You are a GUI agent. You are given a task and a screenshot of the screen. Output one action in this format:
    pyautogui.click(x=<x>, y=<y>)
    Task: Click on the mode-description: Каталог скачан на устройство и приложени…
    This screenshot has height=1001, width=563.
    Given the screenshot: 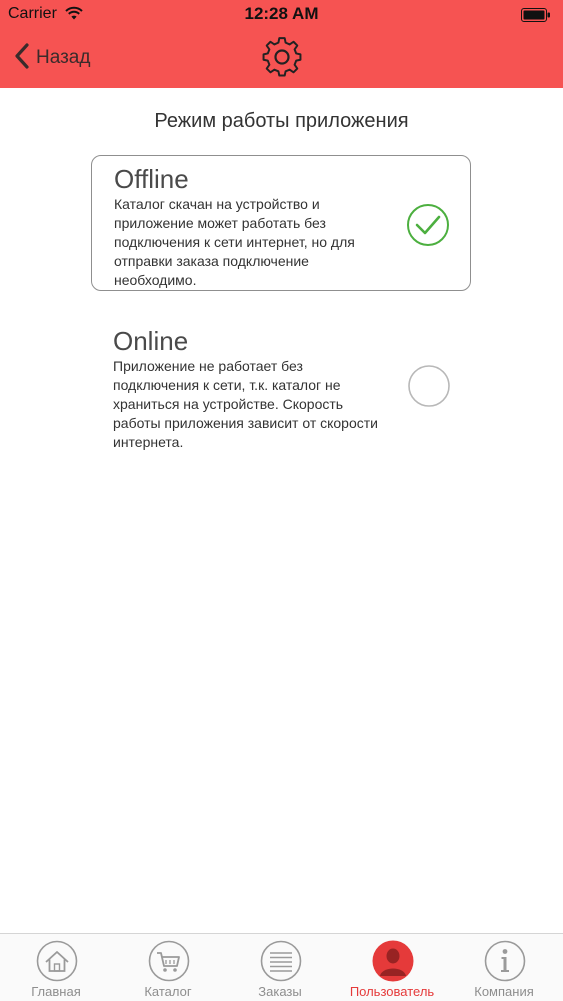 What is the action you would take?
    pyautogui.click(x=234, y=242)
    